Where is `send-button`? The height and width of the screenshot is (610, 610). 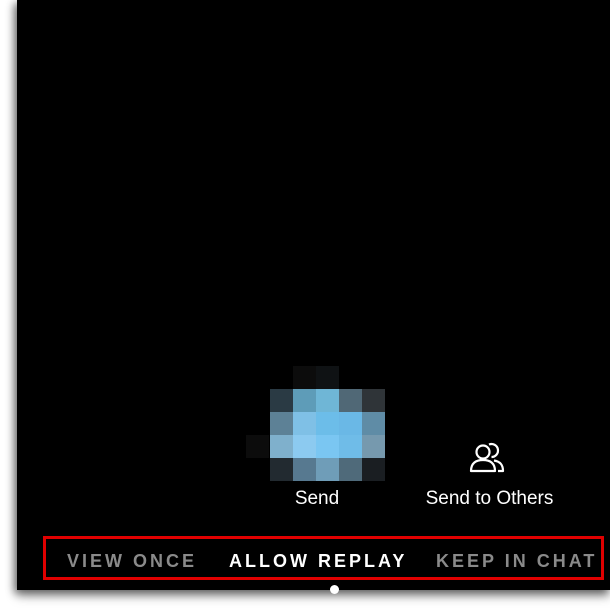
send-button is located at coordinates (316, 425).